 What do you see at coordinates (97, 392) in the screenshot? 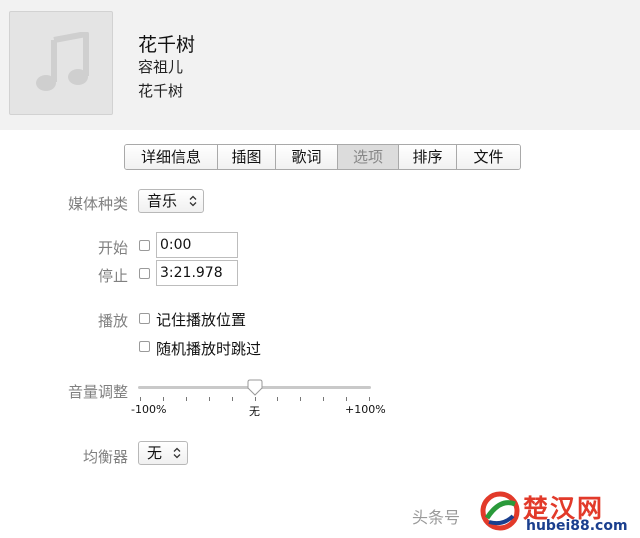
I see `volume-adjust-label: 音量调整` at bounding box center [97, 392].